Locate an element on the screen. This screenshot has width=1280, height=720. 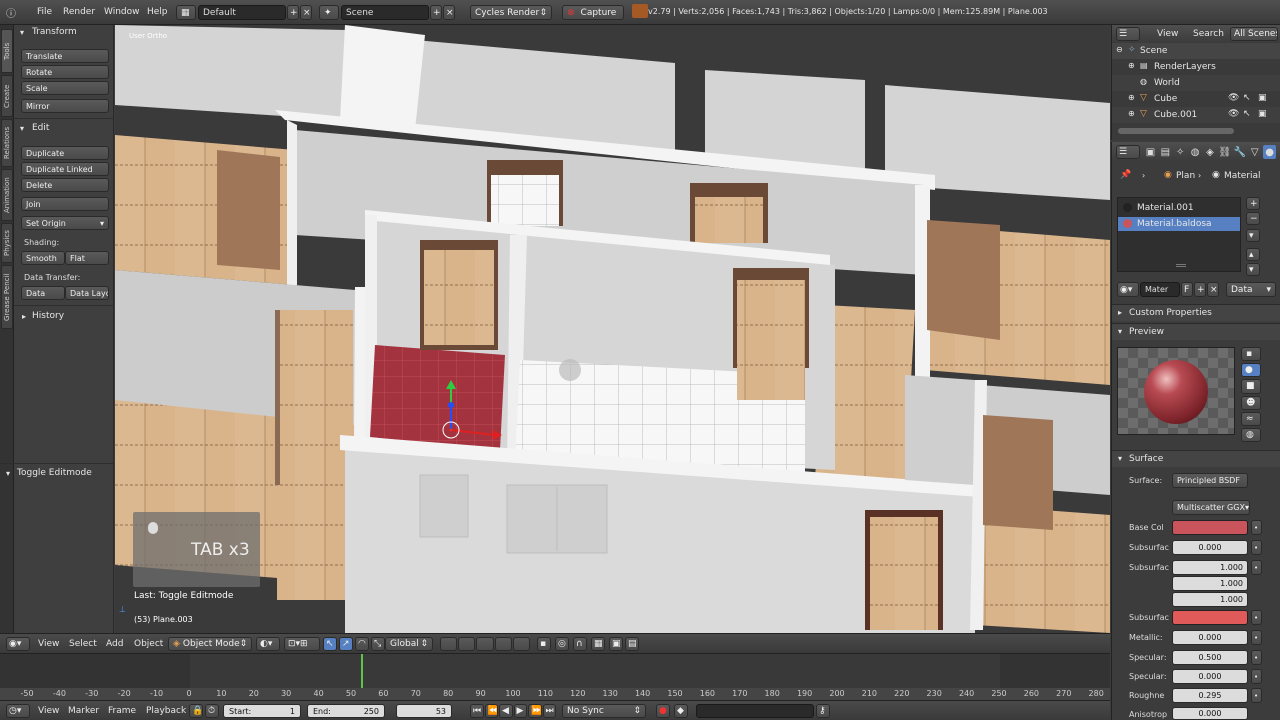
info-editor-icon: ⓘ is located at coordinates (11, 12).